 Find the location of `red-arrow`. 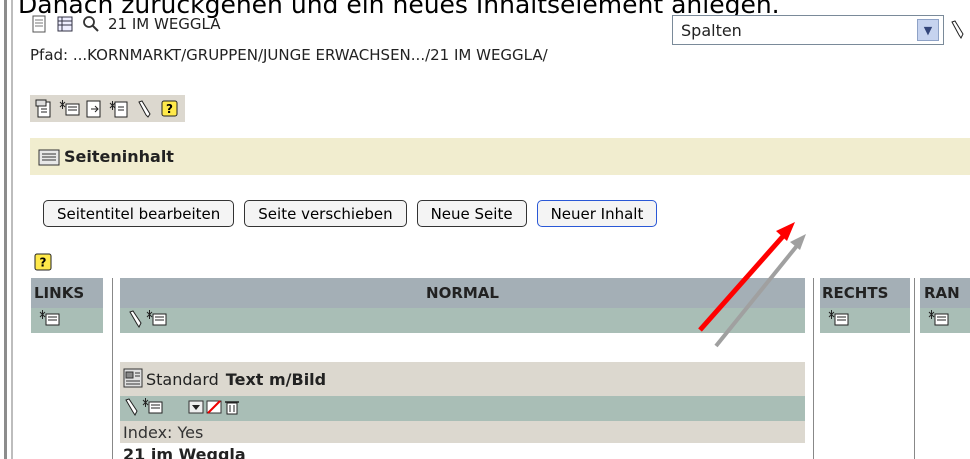

red-arrow is located at coordinates (746, 277).